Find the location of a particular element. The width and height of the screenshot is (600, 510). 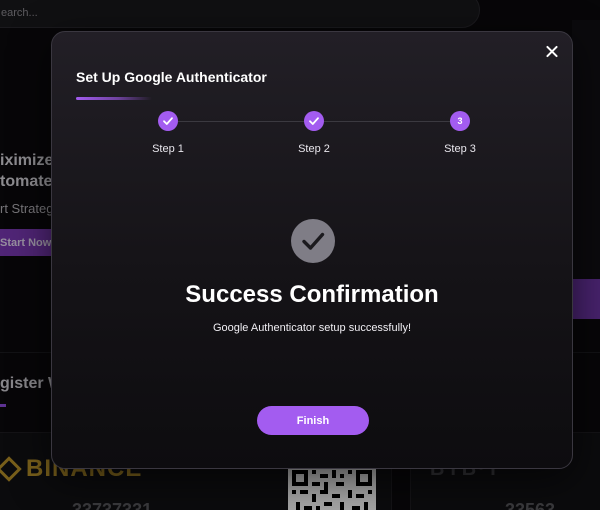

step-3-label: Step 3 is located at coordinates (460, 149).